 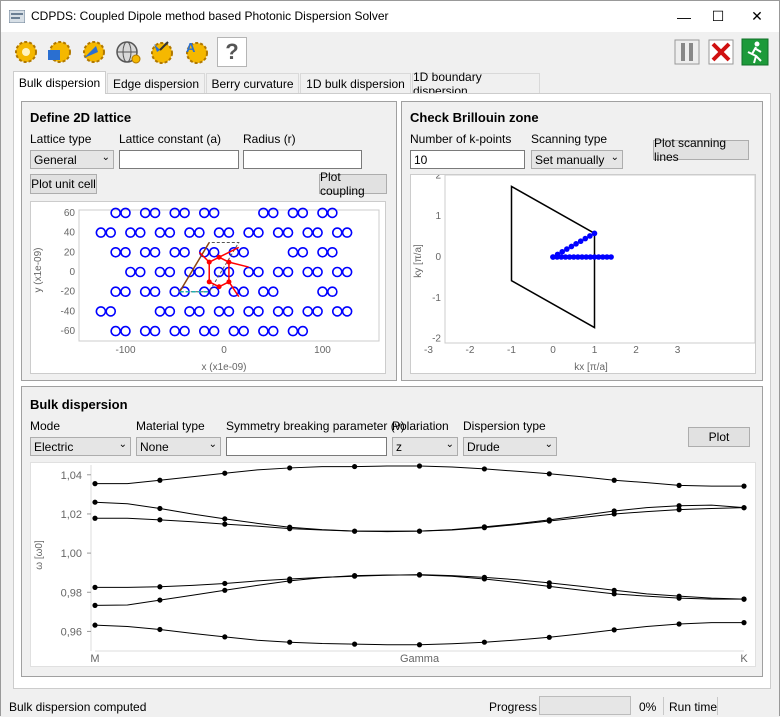 I want to click on globe-gear-icon, so click(x=128, y=52).